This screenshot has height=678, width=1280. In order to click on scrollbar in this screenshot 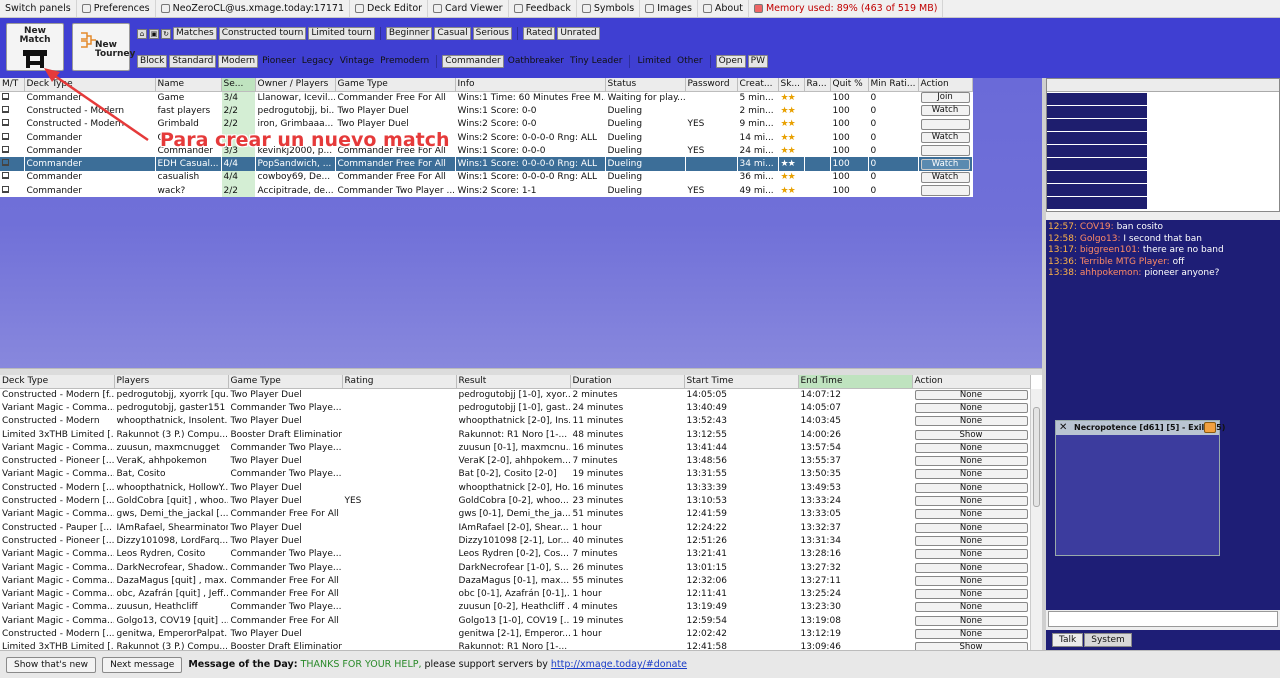, I will do `click(1036, 519)`.